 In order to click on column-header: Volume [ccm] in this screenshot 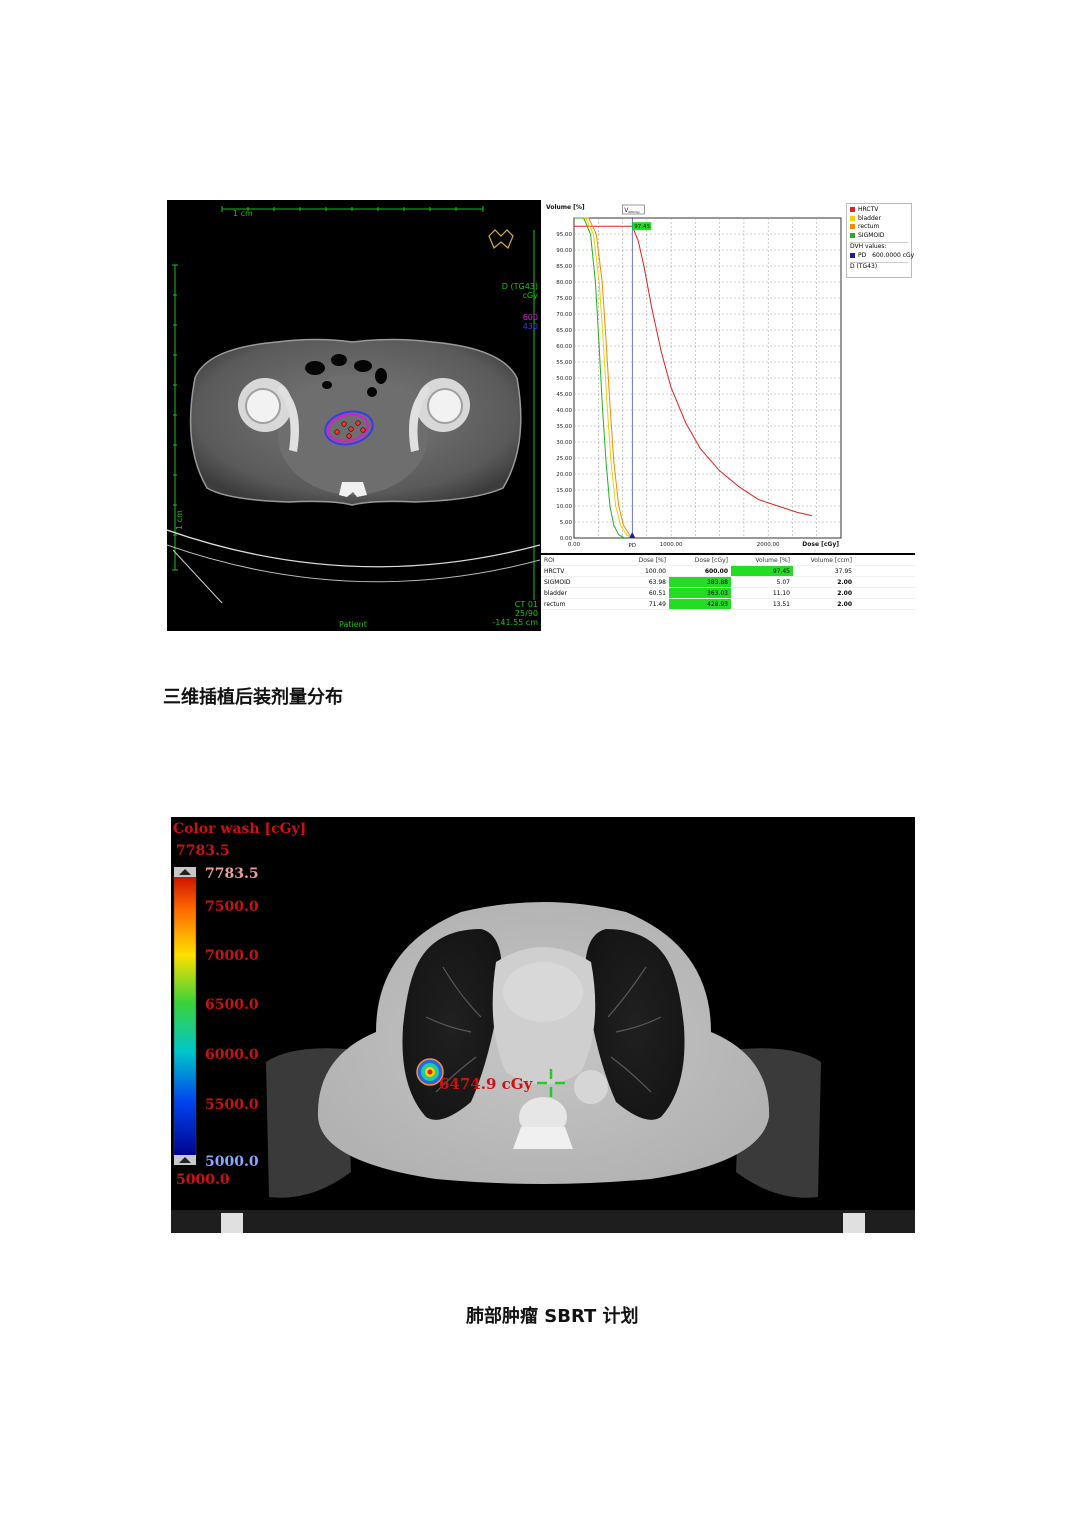, I will do `click(824, 560)`.